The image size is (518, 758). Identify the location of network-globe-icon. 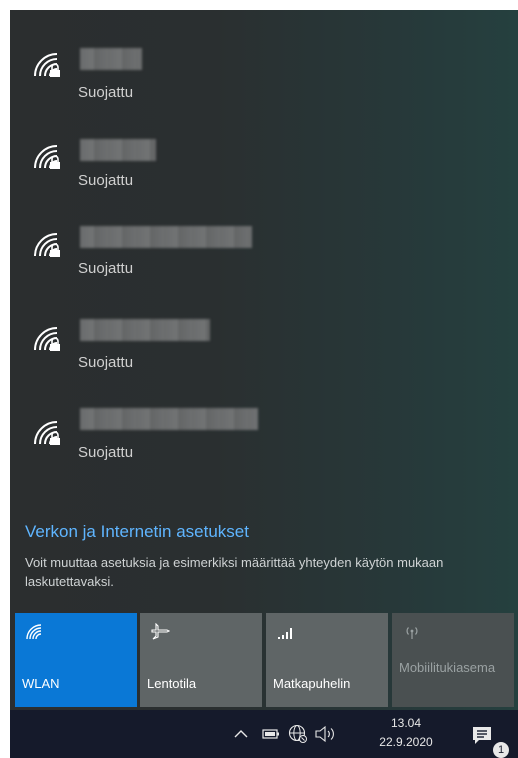
(298, 734).